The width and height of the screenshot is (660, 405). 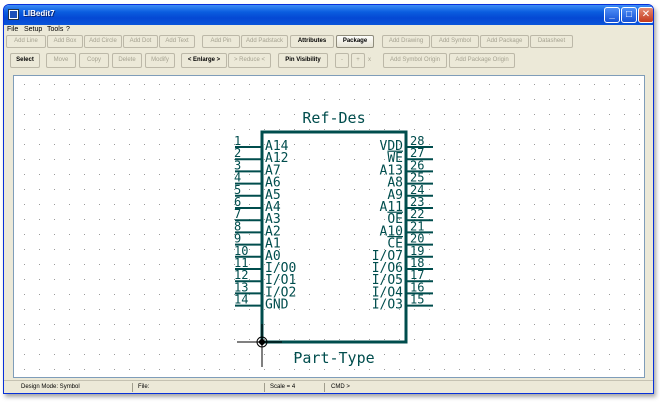 I want to click on reduce-button: > Reduce <, so click(x=249, y=60).